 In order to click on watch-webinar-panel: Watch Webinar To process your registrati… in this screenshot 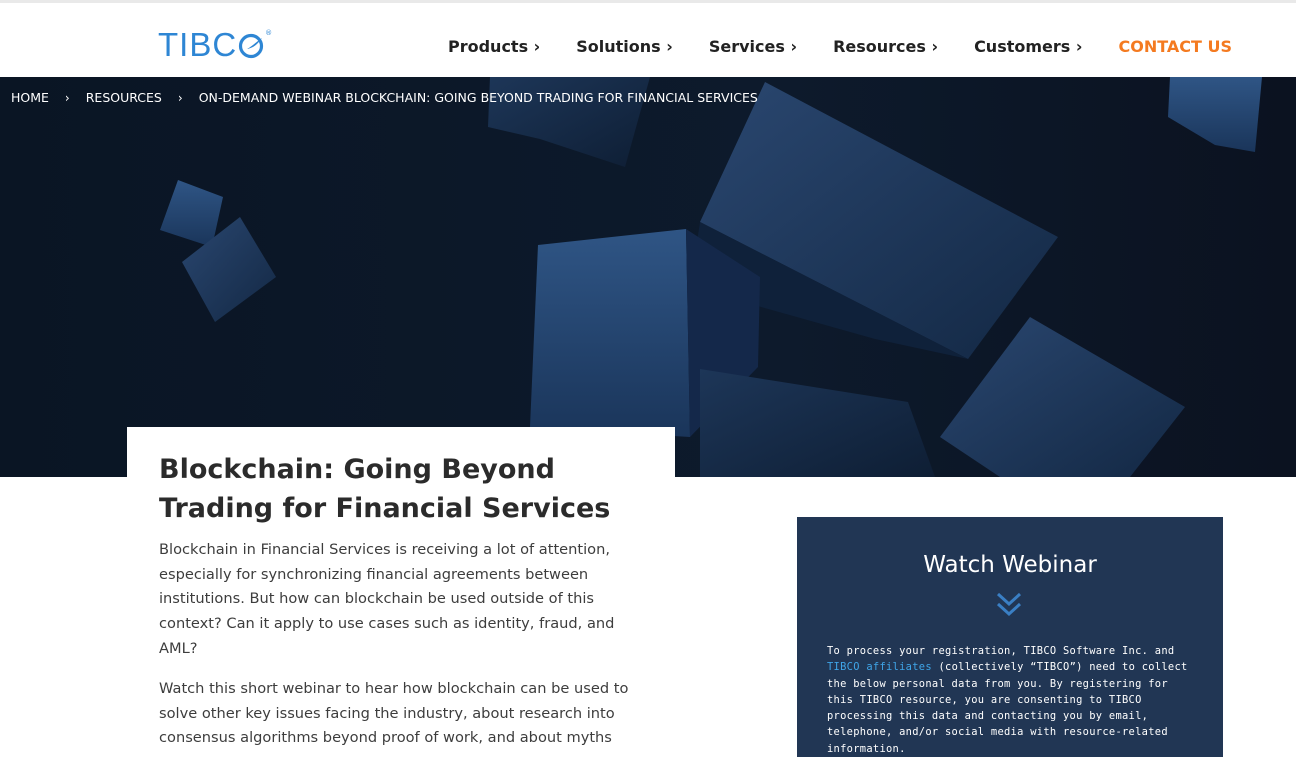, I will do `click(1010, 637)`.